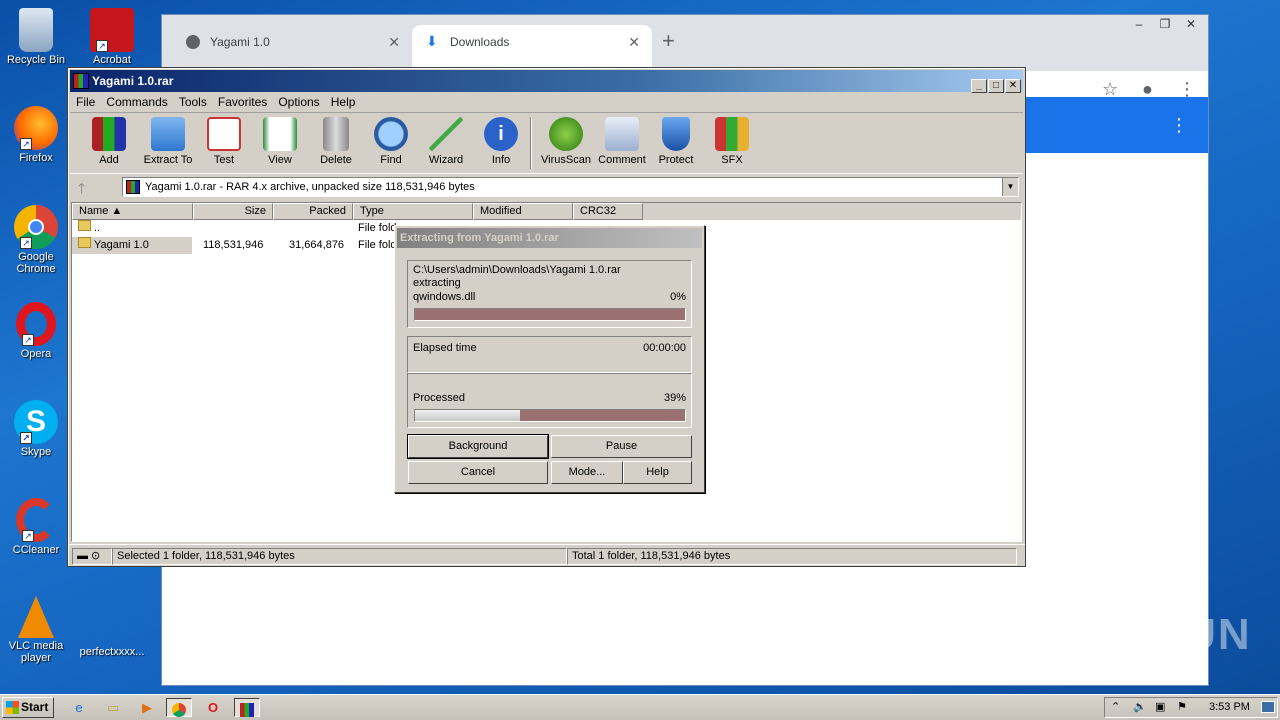 This screenshot has width=1280, height=720. What do you see at coordinates (523, 211) in the screenshot?
I see `col-modified: Modified` at bounding box center [523, 211].